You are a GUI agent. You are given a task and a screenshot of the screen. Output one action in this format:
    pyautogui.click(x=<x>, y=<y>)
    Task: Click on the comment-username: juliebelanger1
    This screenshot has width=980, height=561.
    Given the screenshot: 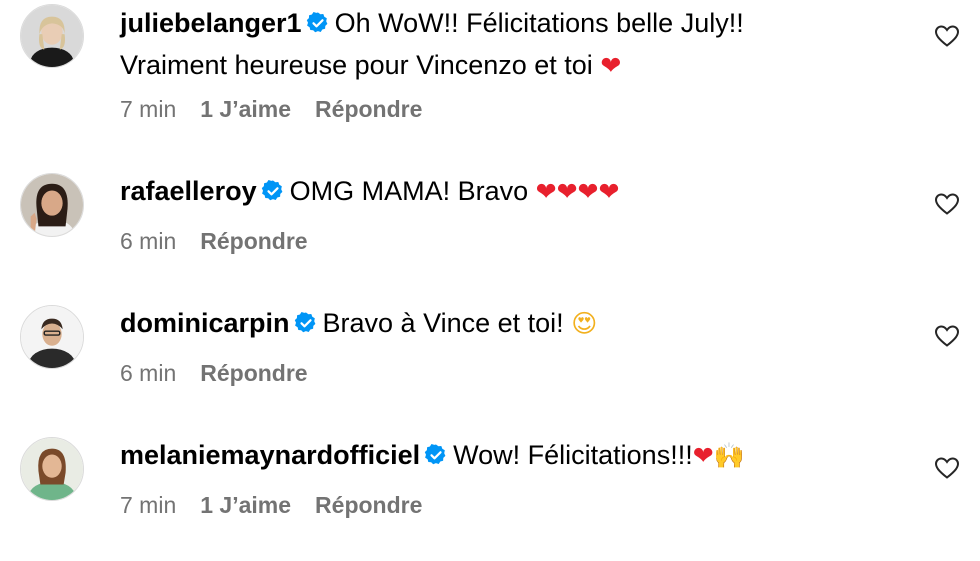 What is the action you would take?
    pyautogui.click(x=211, y=23)
    